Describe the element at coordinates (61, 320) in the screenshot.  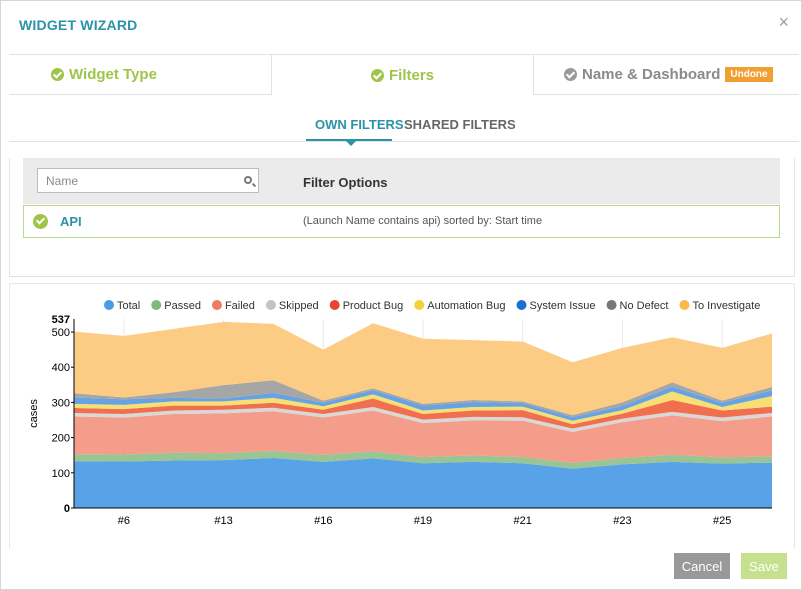
I see `y-max-label: 537` at that location.